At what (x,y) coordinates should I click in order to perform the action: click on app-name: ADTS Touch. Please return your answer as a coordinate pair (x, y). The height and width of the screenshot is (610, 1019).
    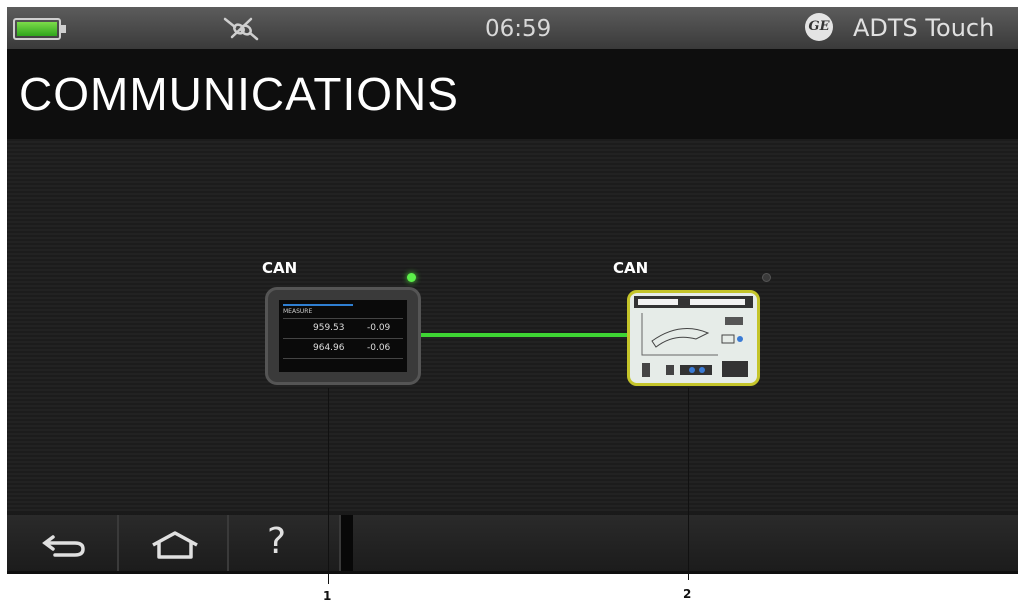
    Looking at the image, I should click on (924, 28).